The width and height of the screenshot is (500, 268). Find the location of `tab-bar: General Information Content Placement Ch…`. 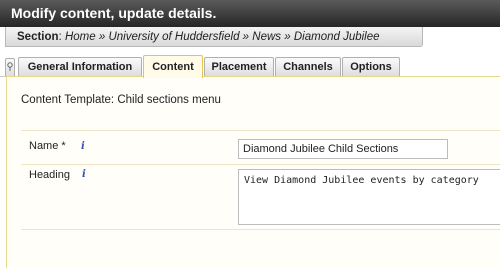

tab-bar: General Information Content Placement Ch… is located at coordinates (250, 66).